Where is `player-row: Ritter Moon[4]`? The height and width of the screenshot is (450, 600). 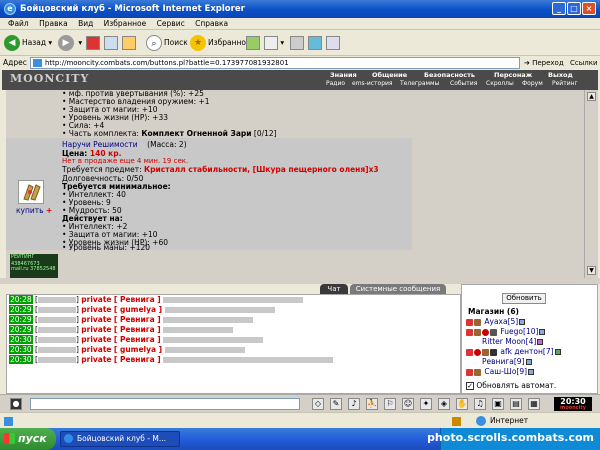 player-row: Ritter Moon[4] is located at coordinates (513, 342).